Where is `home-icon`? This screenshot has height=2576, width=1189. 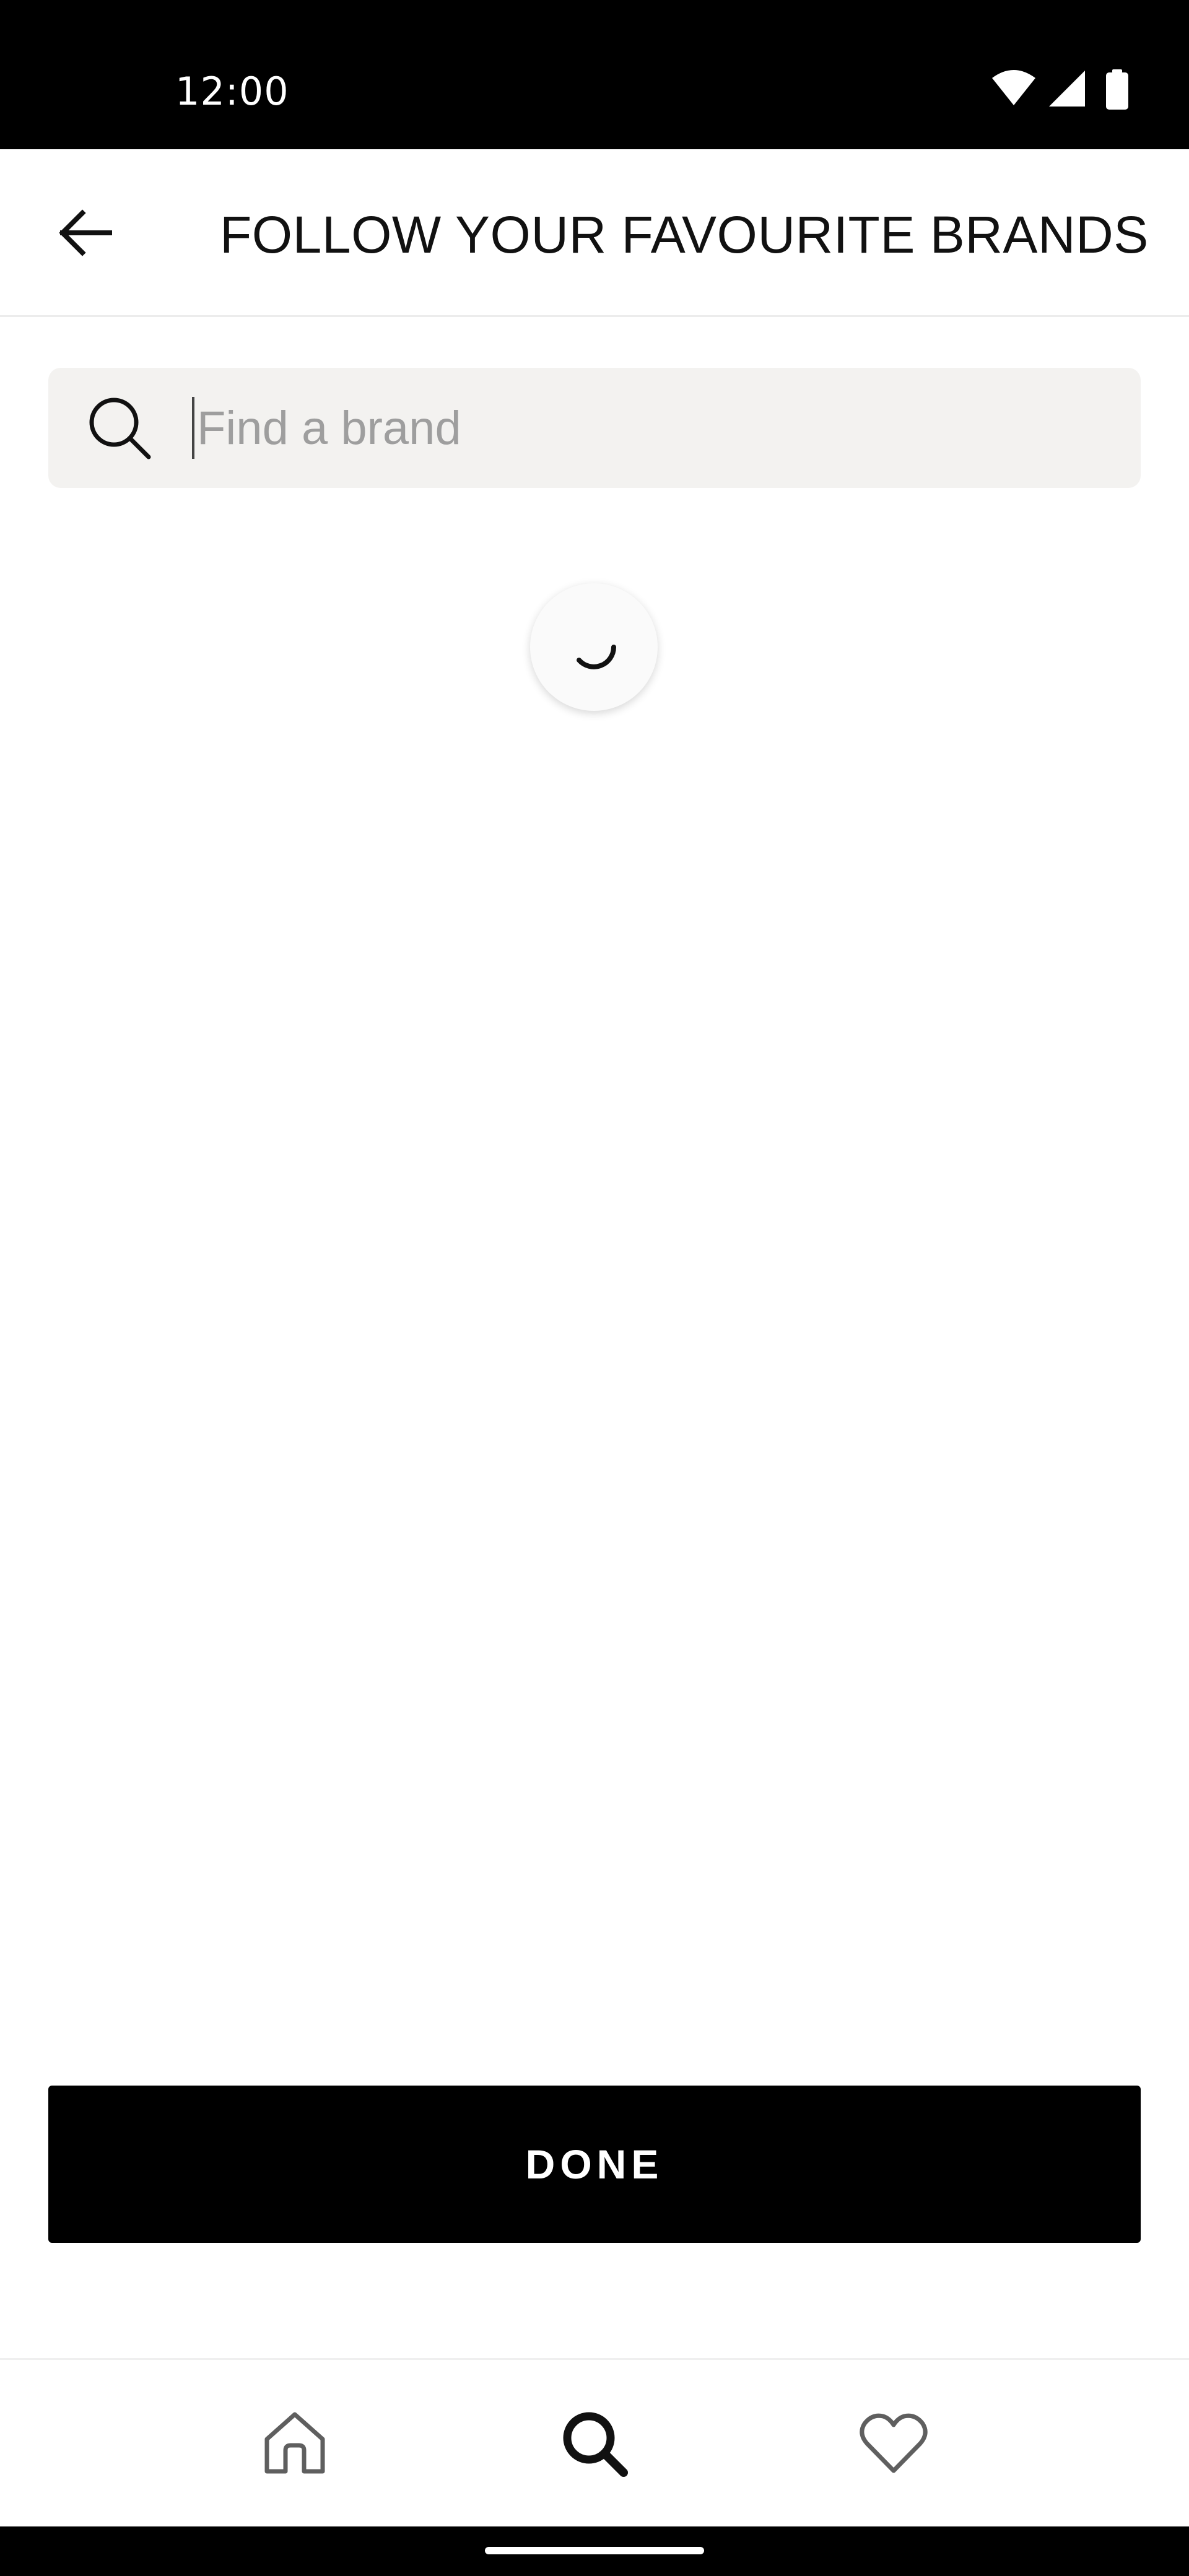
home-icon is located at coordinates (294, 2443).